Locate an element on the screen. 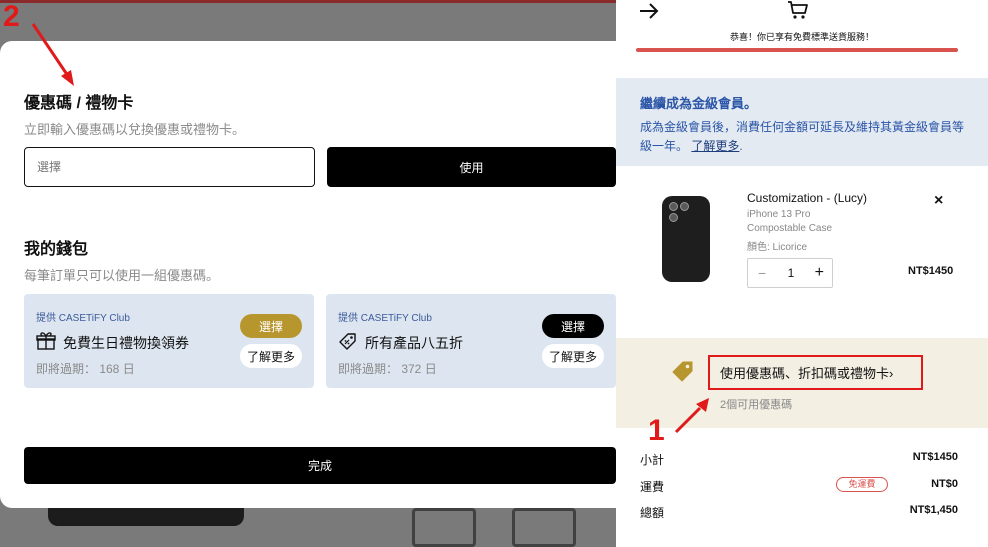 The height and width of the screenshot is (547, 988). annotation-step-1: 1 is located at coordinates (656, 430).